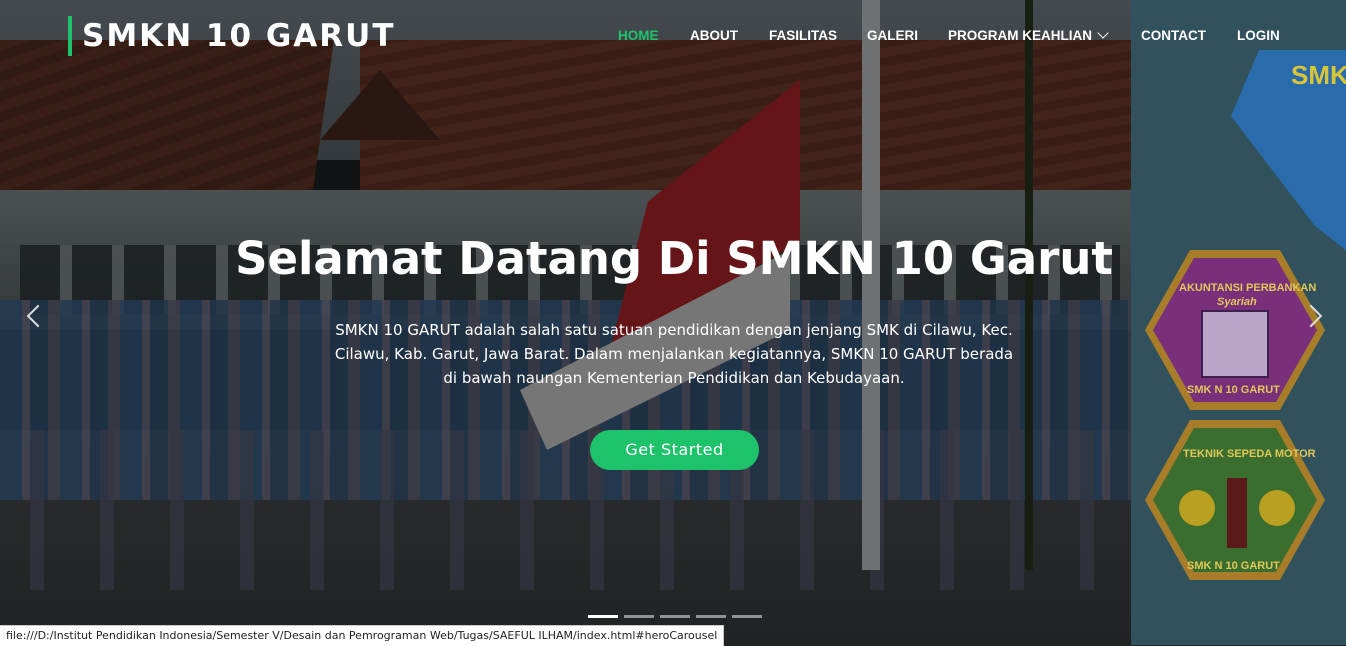 This screenshot has height=646, width=1346. Describe the element at coordinates (1233, 390) in the screenshot. I see `badge-akuntansi-school: SMK N 10 GARUT` at that location.